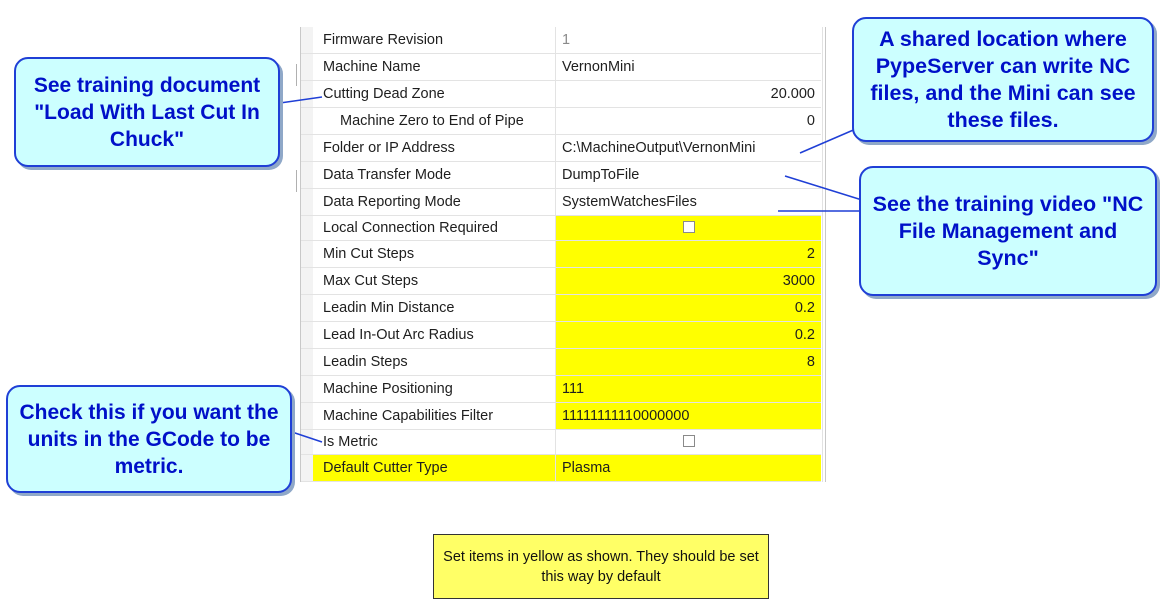  What do you see at coordinates (829, 140) in the screenshot?
I see `leader-shared-location` at bounding box center [829, 140].